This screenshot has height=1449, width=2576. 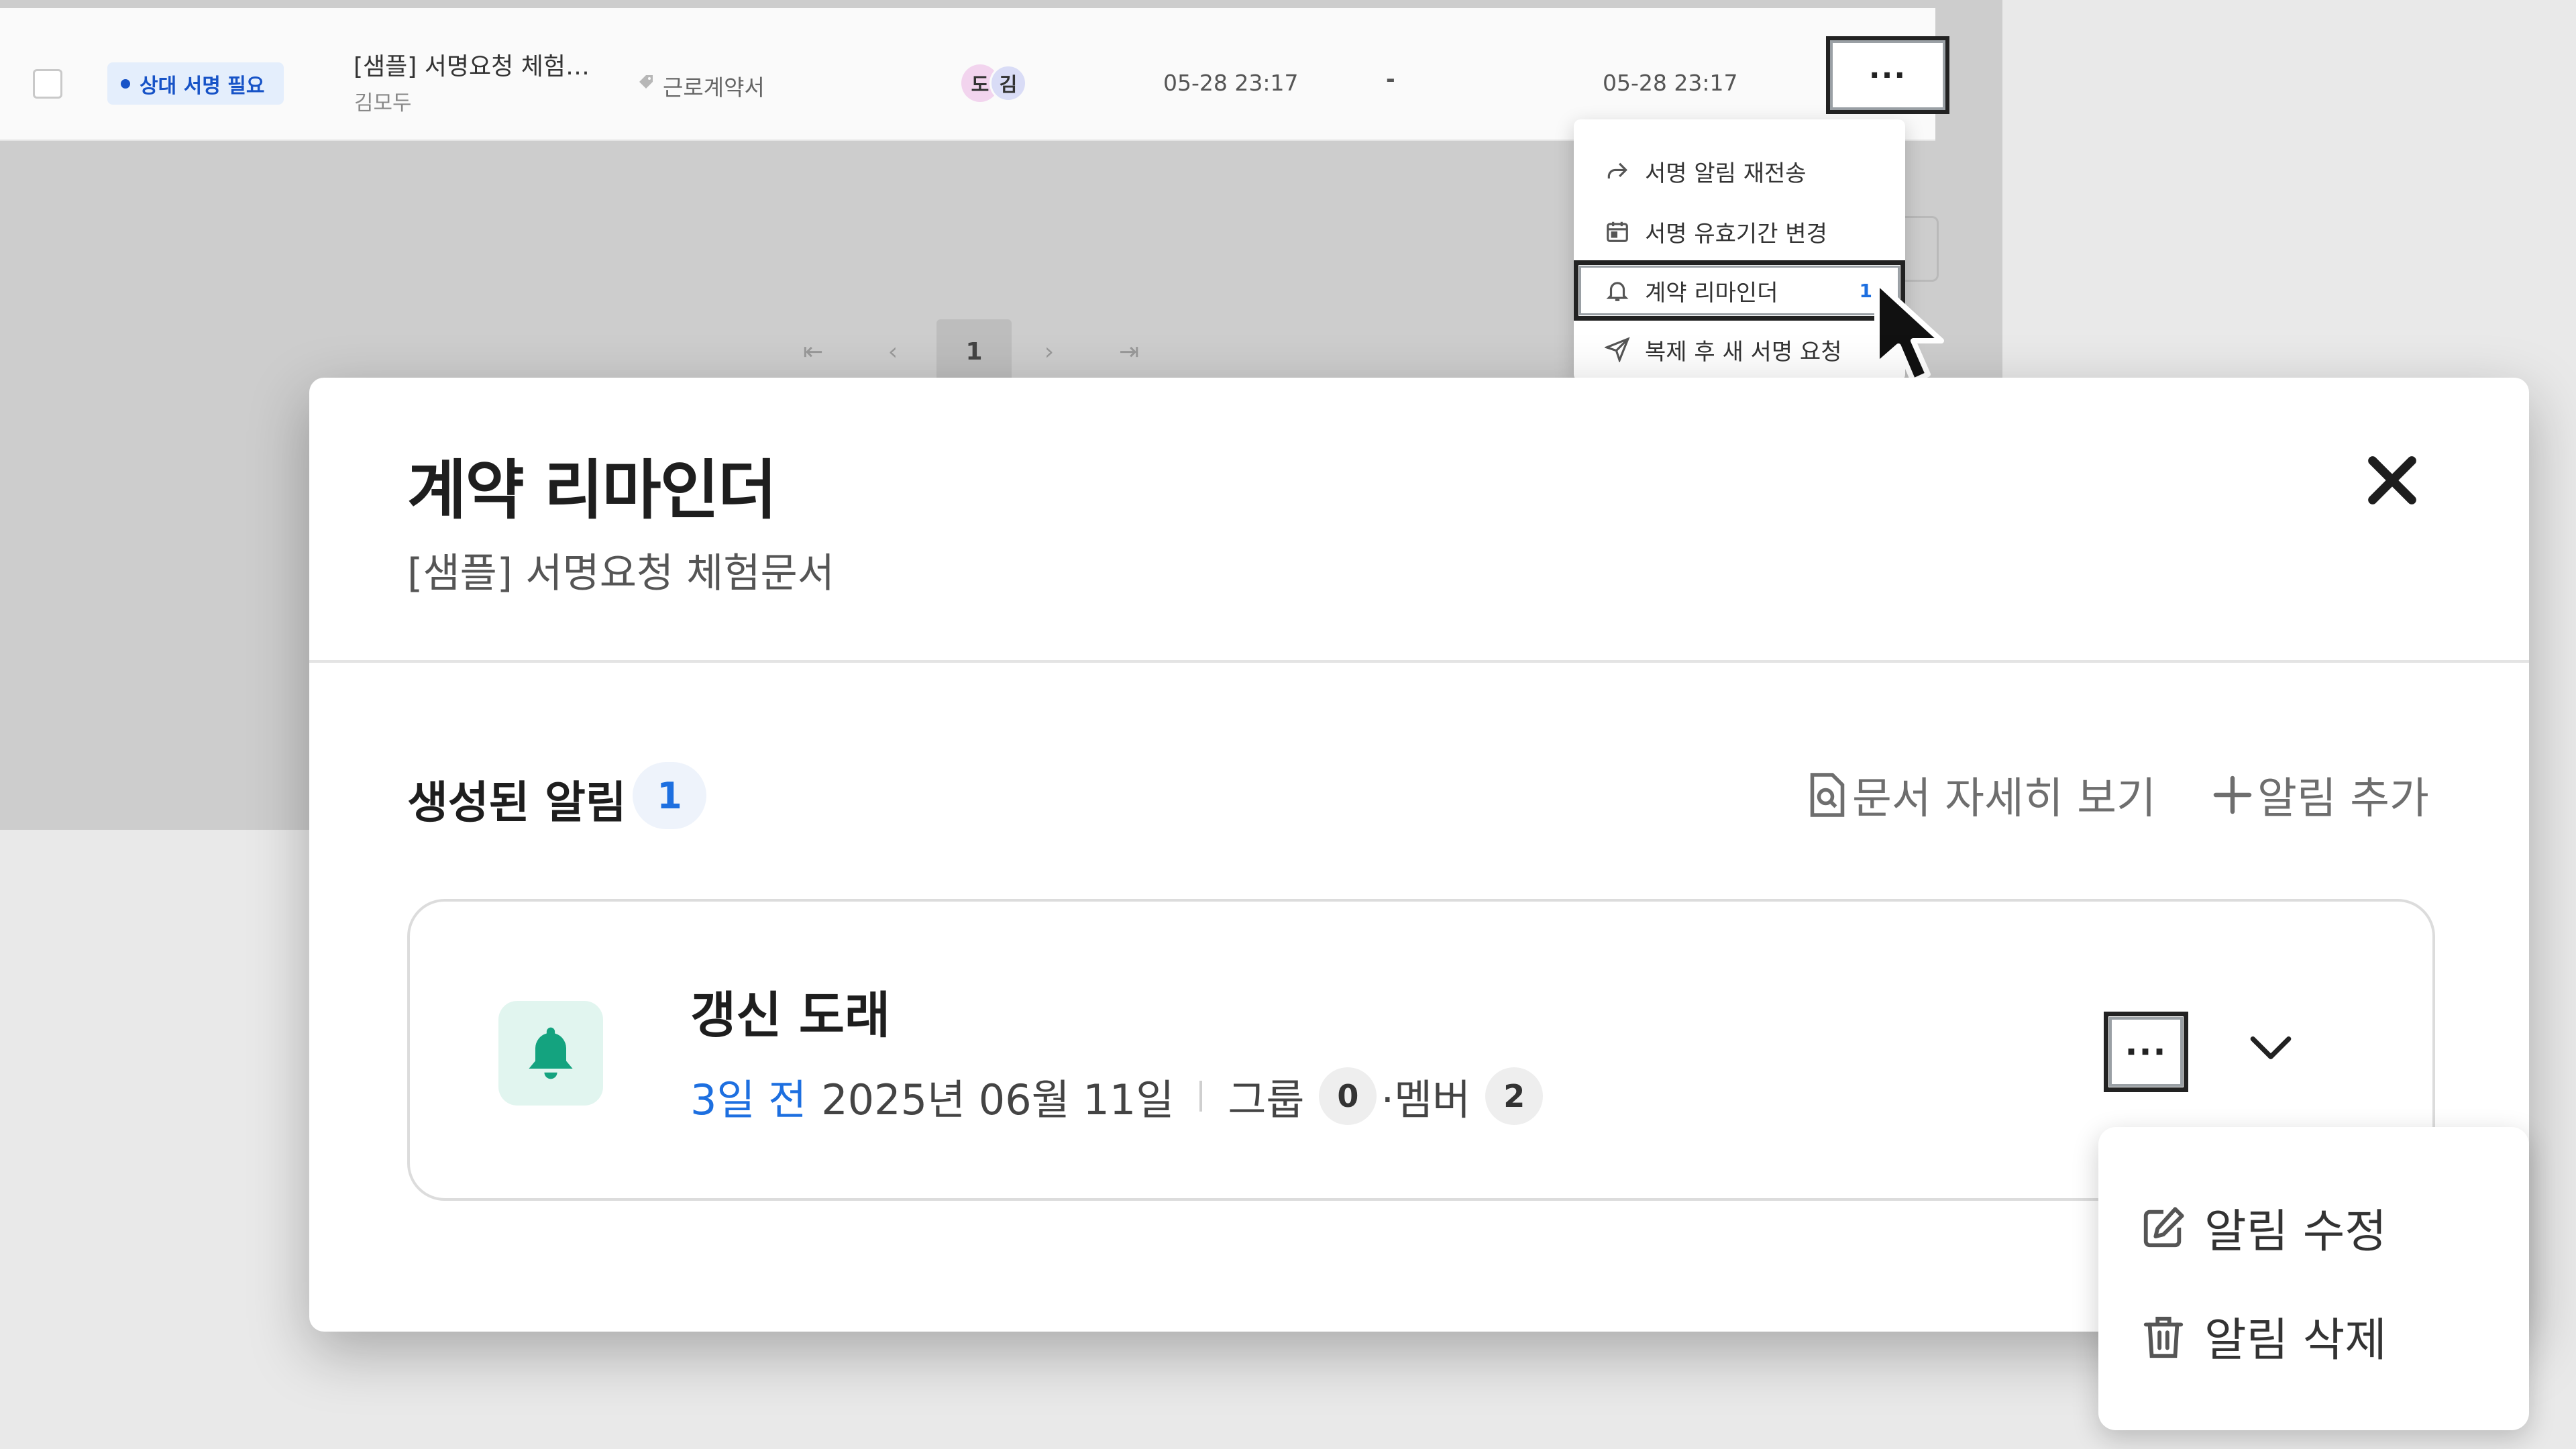 What do you see at coordinates (1711, 293) in the screenshot?
I see `menu-item-label: 계약 리마인더` at bounding box center [1711, 293].